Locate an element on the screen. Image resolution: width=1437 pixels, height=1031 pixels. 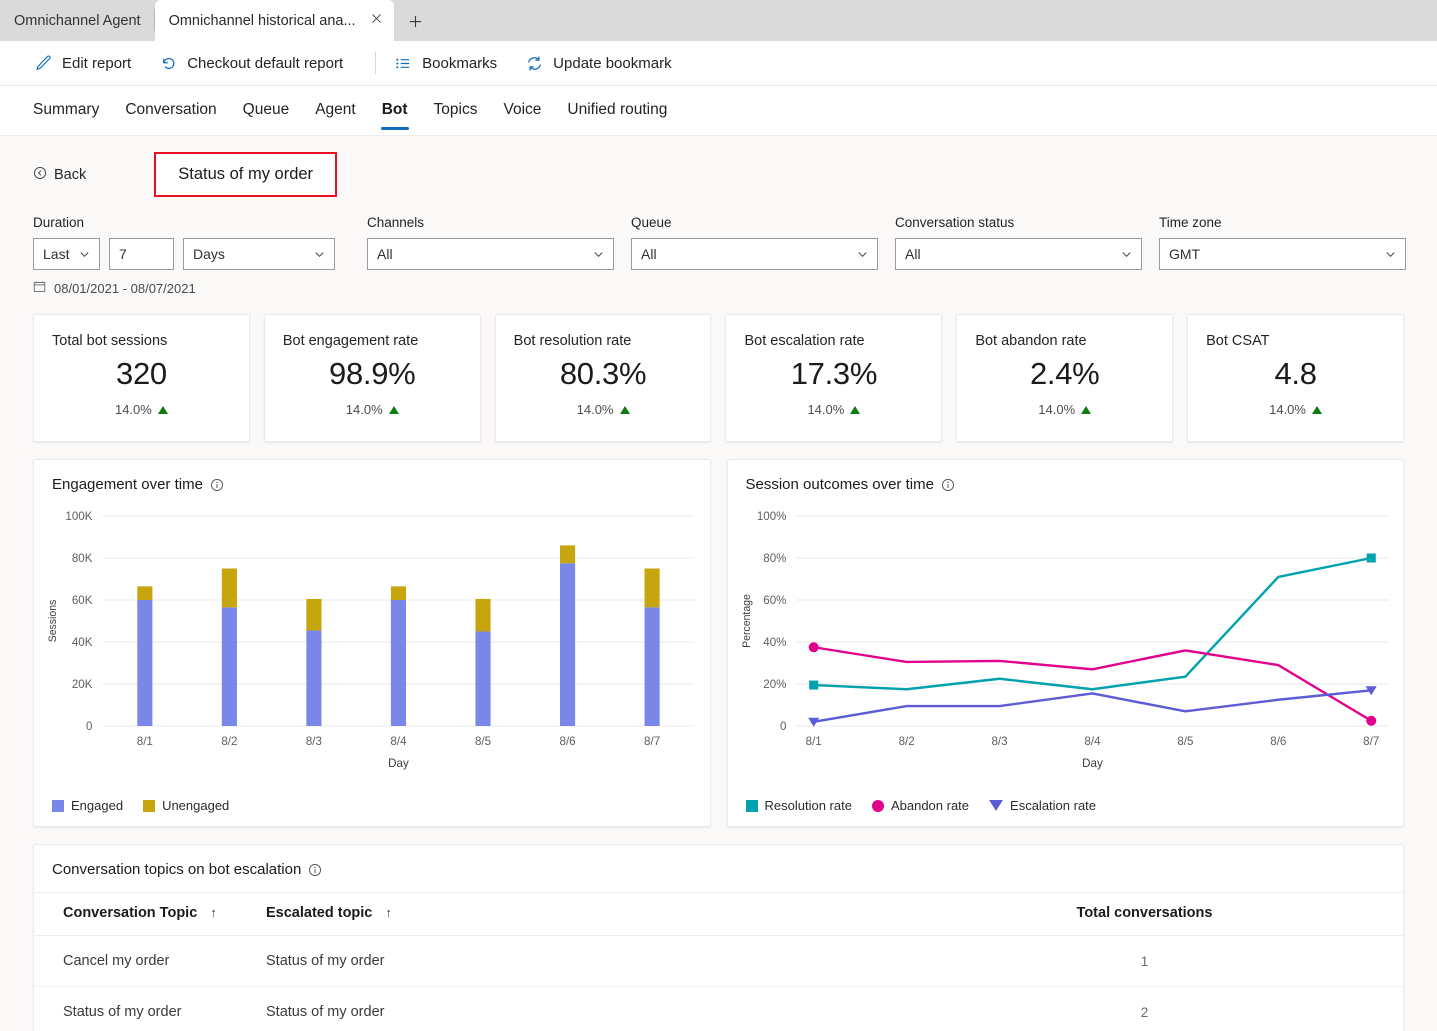
kpi-title: Bot CSAT is located at coordinates (1238, 341).